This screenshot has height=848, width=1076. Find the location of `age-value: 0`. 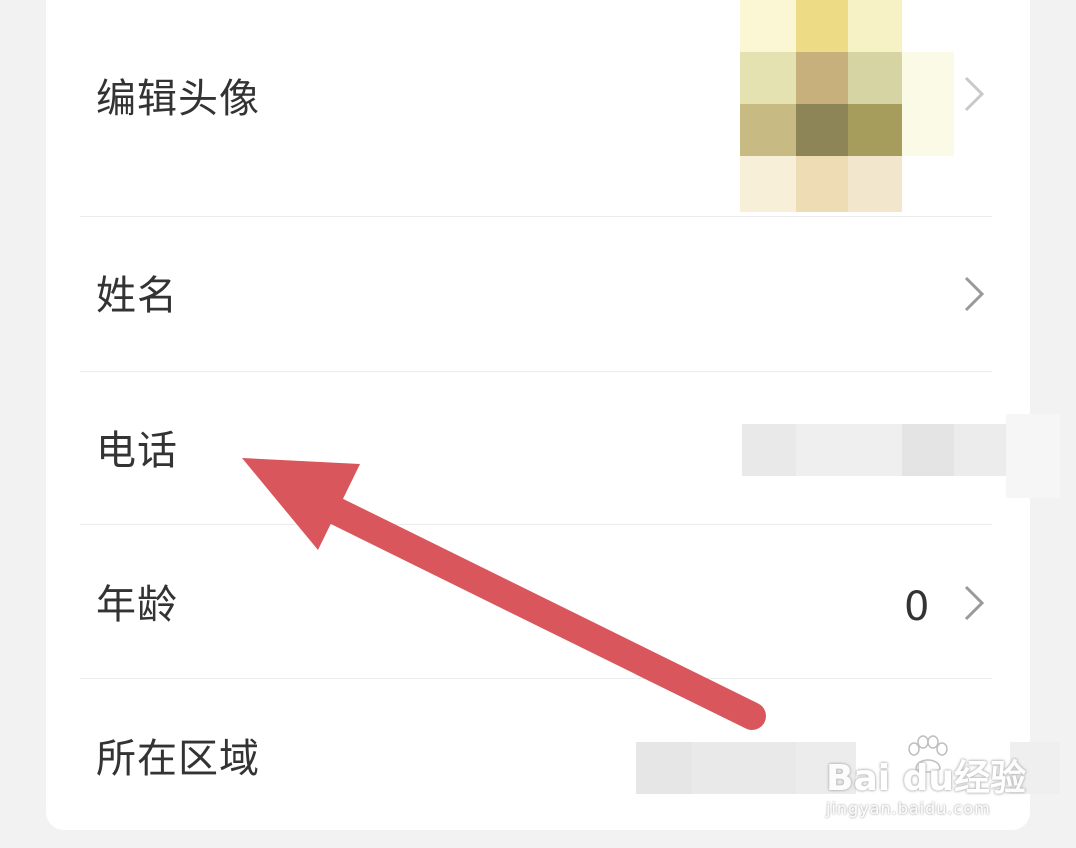

age-value: 0 is located at coordinates (917, 607).